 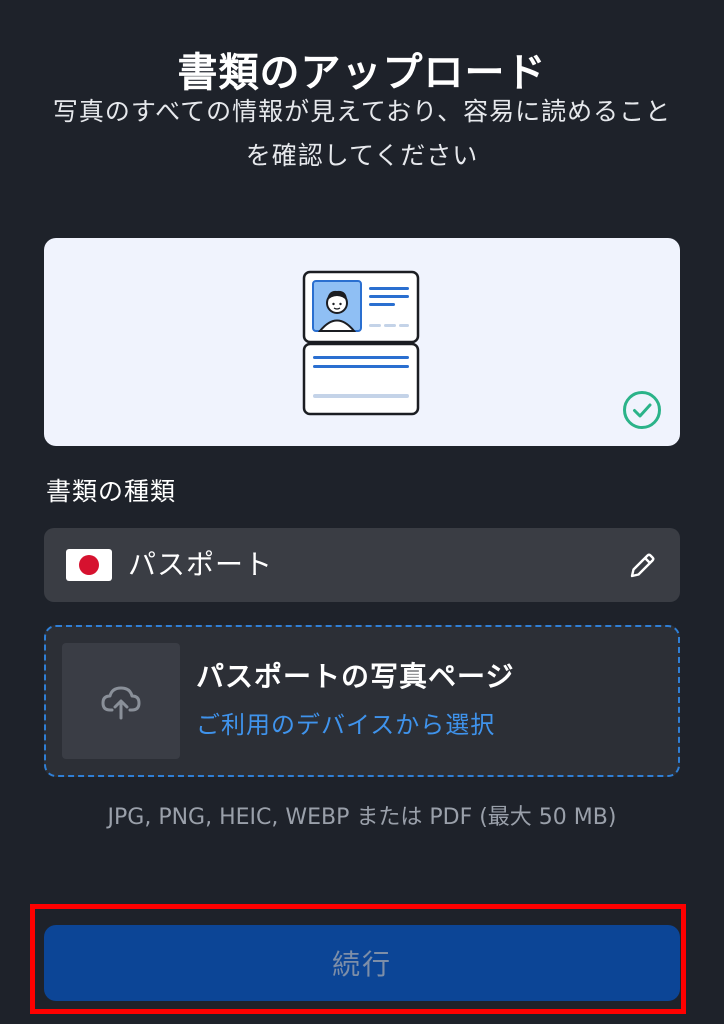 I want to click on check-circle-icon, so click(x=642, y=410).